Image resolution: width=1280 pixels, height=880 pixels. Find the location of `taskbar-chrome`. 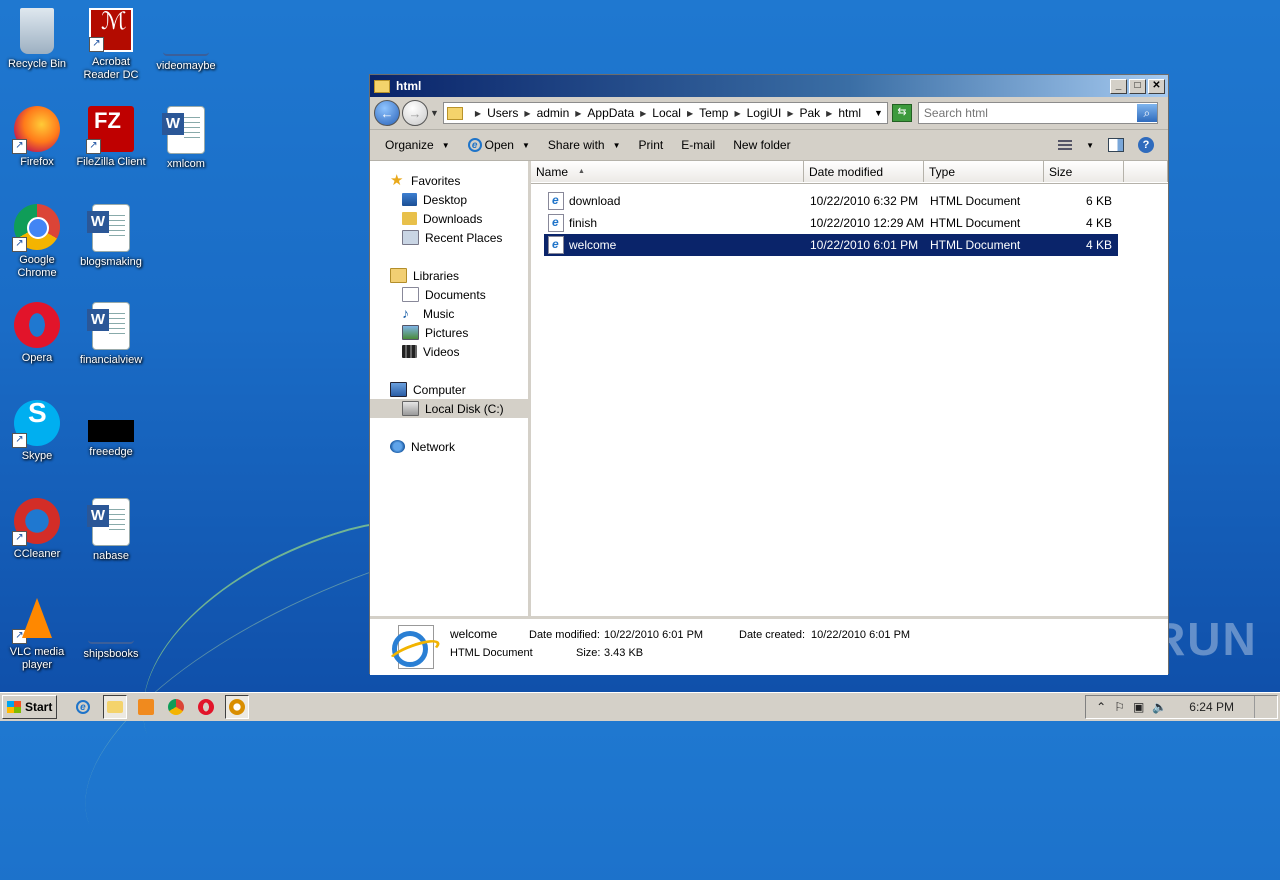

taskbar-chrome is located at coordinates (176, 707).